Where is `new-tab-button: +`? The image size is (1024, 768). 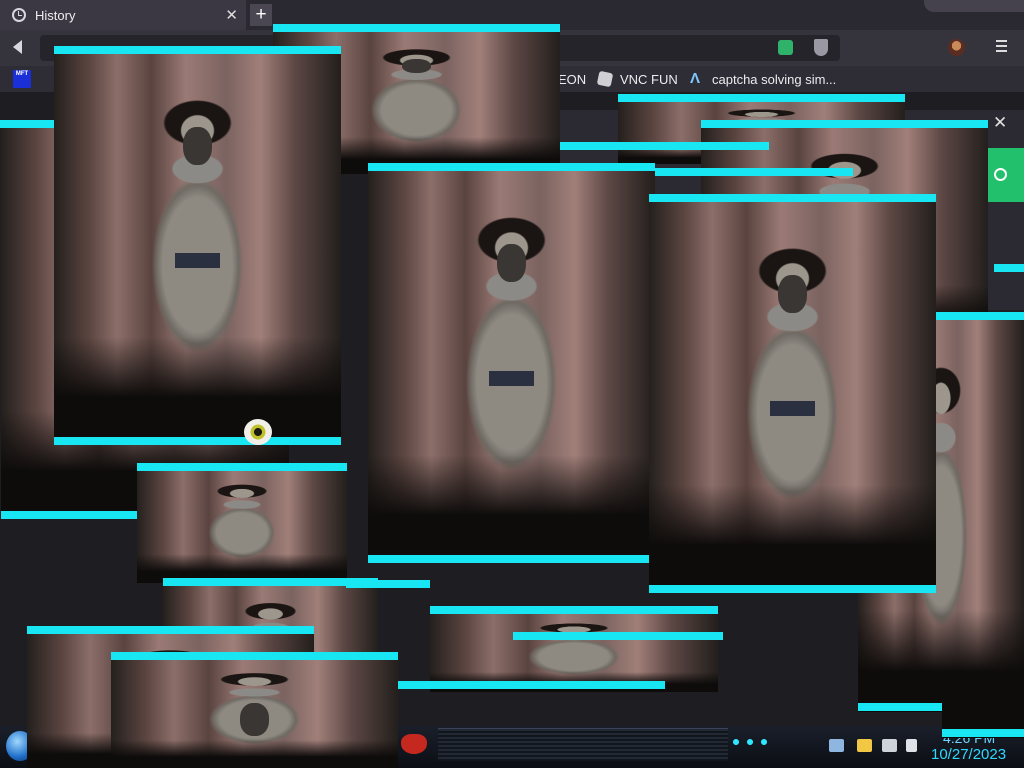 new-tab-button: + is located at coordinates (261, 15).